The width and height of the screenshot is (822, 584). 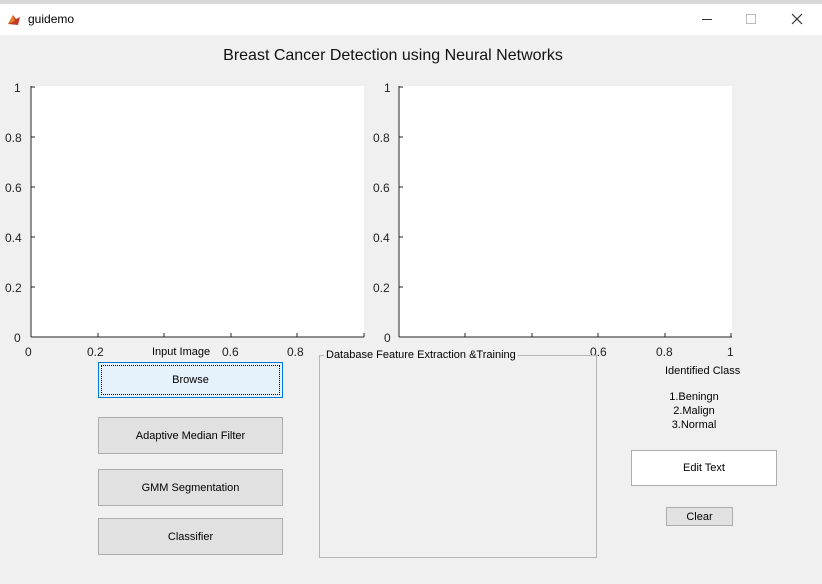 What do you see at coordinates (694, 425) in the screenshot?
I see `class-item: 3.Normal` at bounding box center [694, 425].